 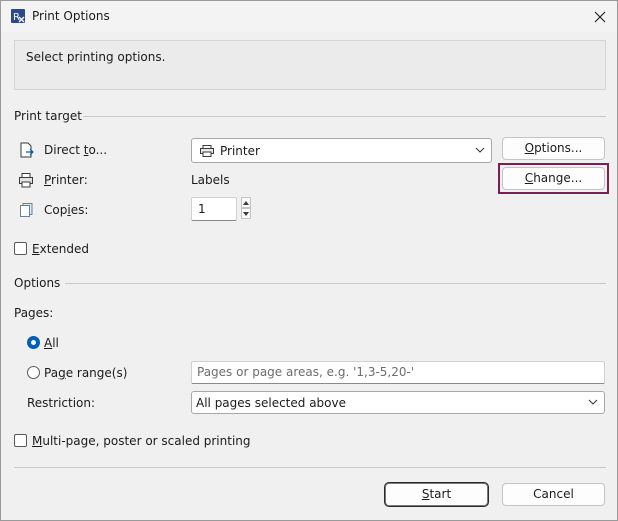 What do you see at coordinates (310, 467) in the screenshot?
I see `footer-divider` at bounding box center [310, 467].